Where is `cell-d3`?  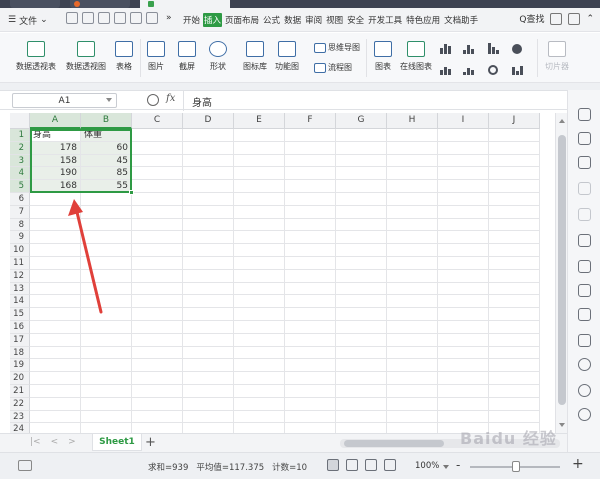 cell-d3 is located at coordinates (208, 161).